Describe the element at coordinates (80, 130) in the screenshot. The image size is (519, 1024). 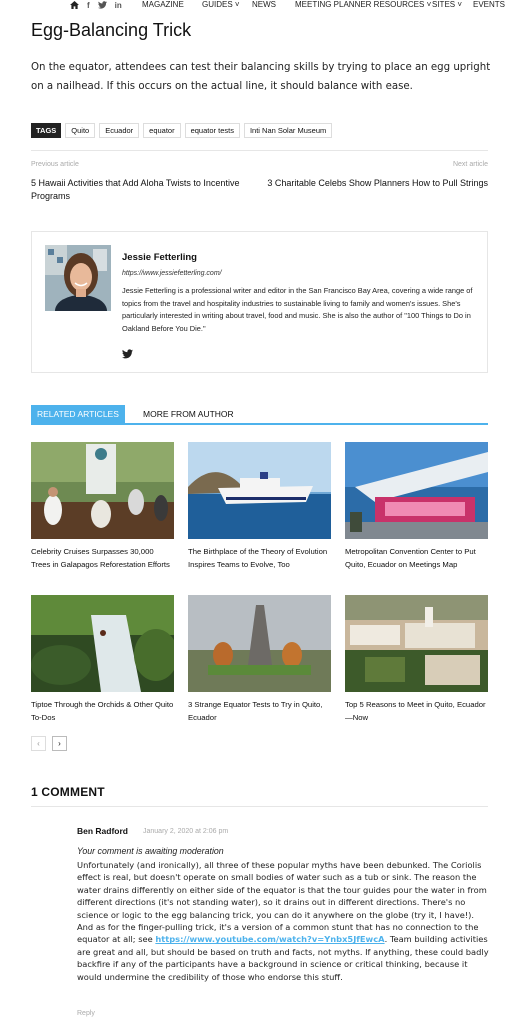
I see `tag-quito: Quito` at that location.